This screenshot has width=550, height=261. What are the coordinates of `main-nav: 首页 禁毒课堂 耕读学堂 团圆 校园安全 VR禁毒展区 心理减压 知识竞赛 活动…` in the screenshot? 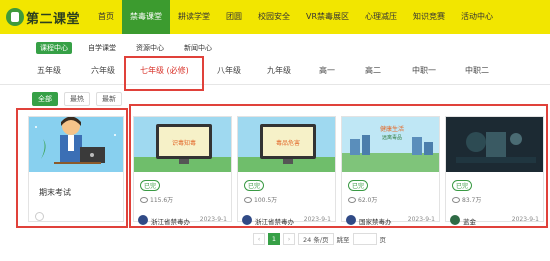 It's located at (295, 17).